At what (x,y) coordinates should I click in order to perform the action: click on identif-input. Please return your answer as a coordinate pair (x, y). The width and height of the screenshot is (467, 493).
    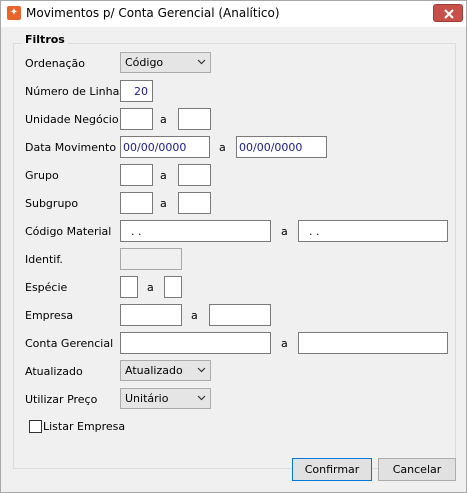
    Looking at the image, I should click on (151, 259).